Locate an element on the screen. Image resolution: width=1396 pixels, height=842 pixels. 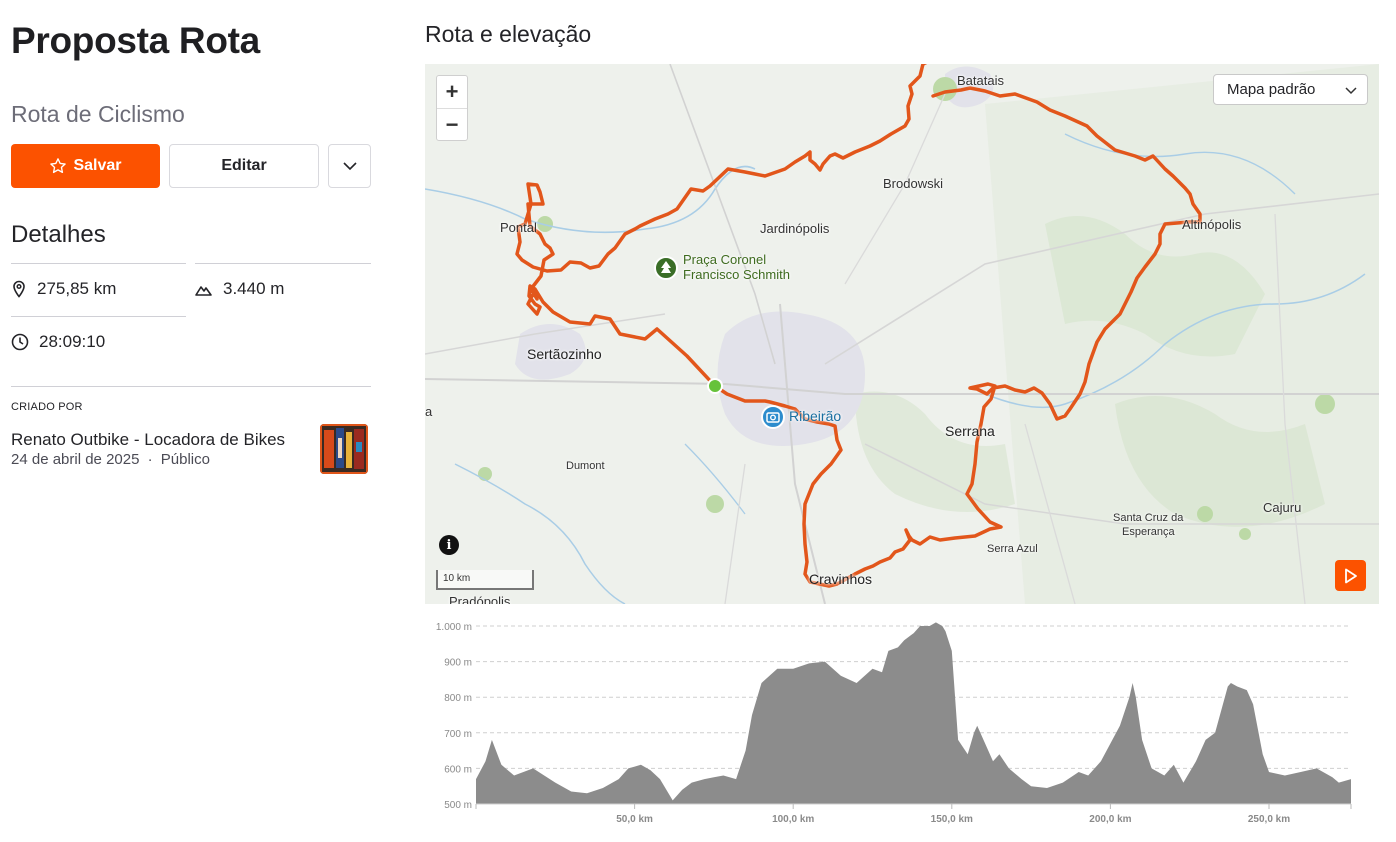
place-label: Batatais is located at coordinates (980, 80).